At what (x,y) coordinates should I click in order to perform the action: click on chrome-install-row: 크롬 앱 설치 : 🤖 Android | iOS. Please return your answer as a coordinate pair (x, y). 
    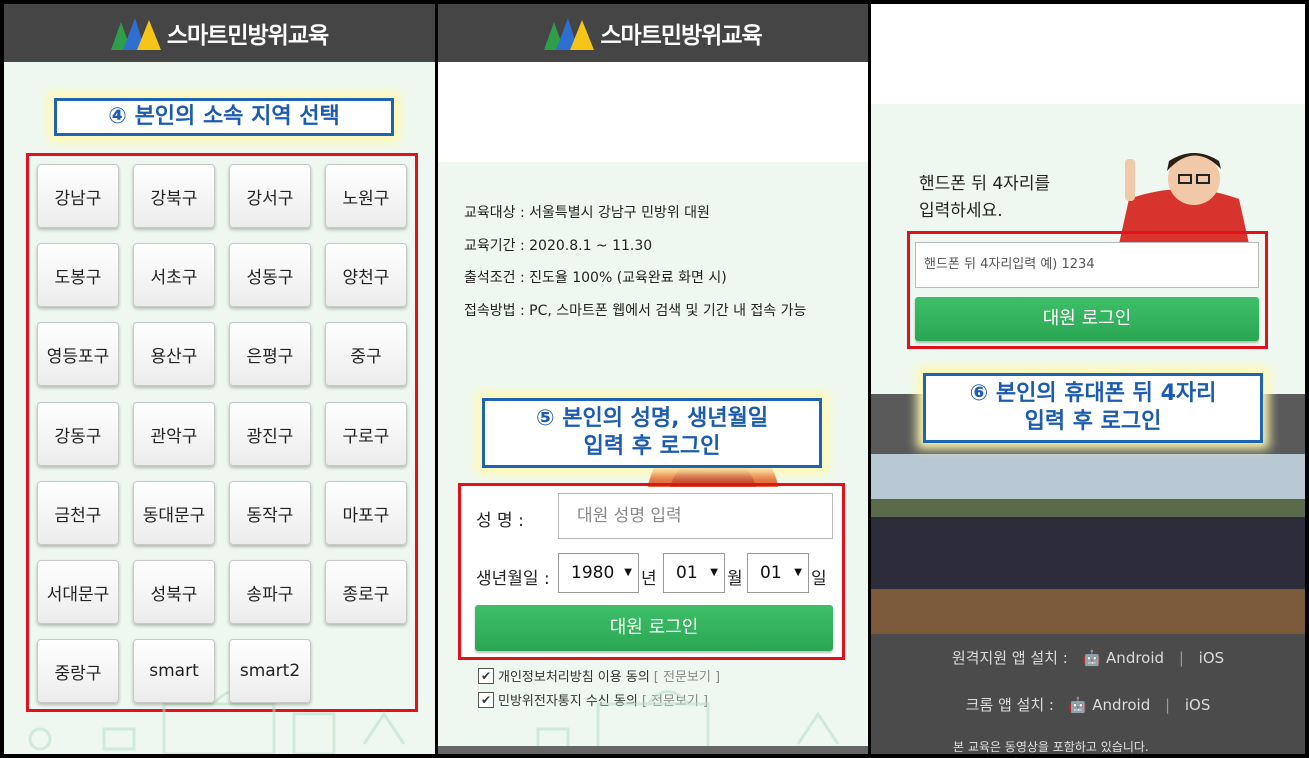
    Looking at the image, I should click on (1088, 704).